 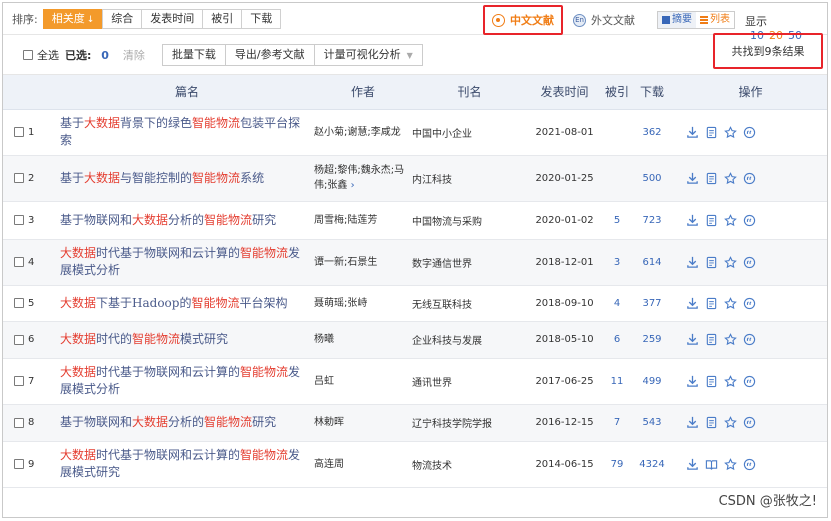 I want to click on journal-link: 无线互联科技, so click(x=469, y=303).